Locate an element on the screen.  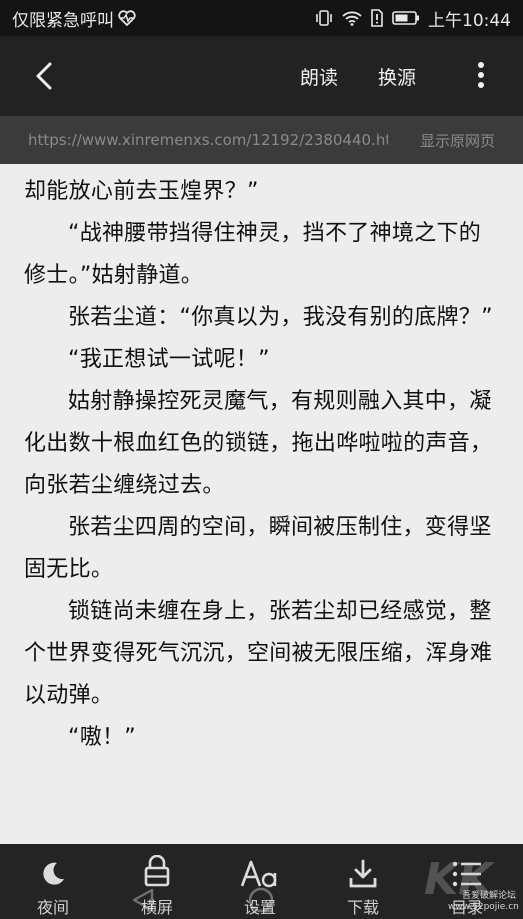
vibrate-icon is located at coordinates (324, 18).